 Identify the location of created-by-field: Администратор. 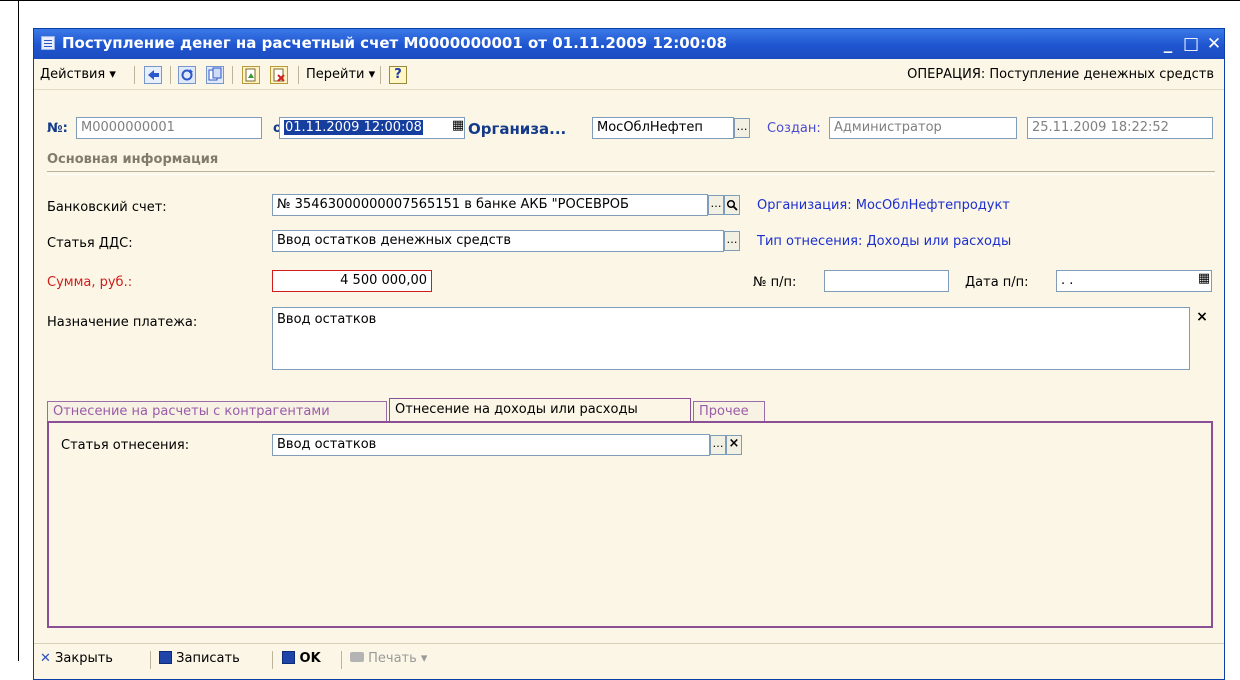
(923, 128).